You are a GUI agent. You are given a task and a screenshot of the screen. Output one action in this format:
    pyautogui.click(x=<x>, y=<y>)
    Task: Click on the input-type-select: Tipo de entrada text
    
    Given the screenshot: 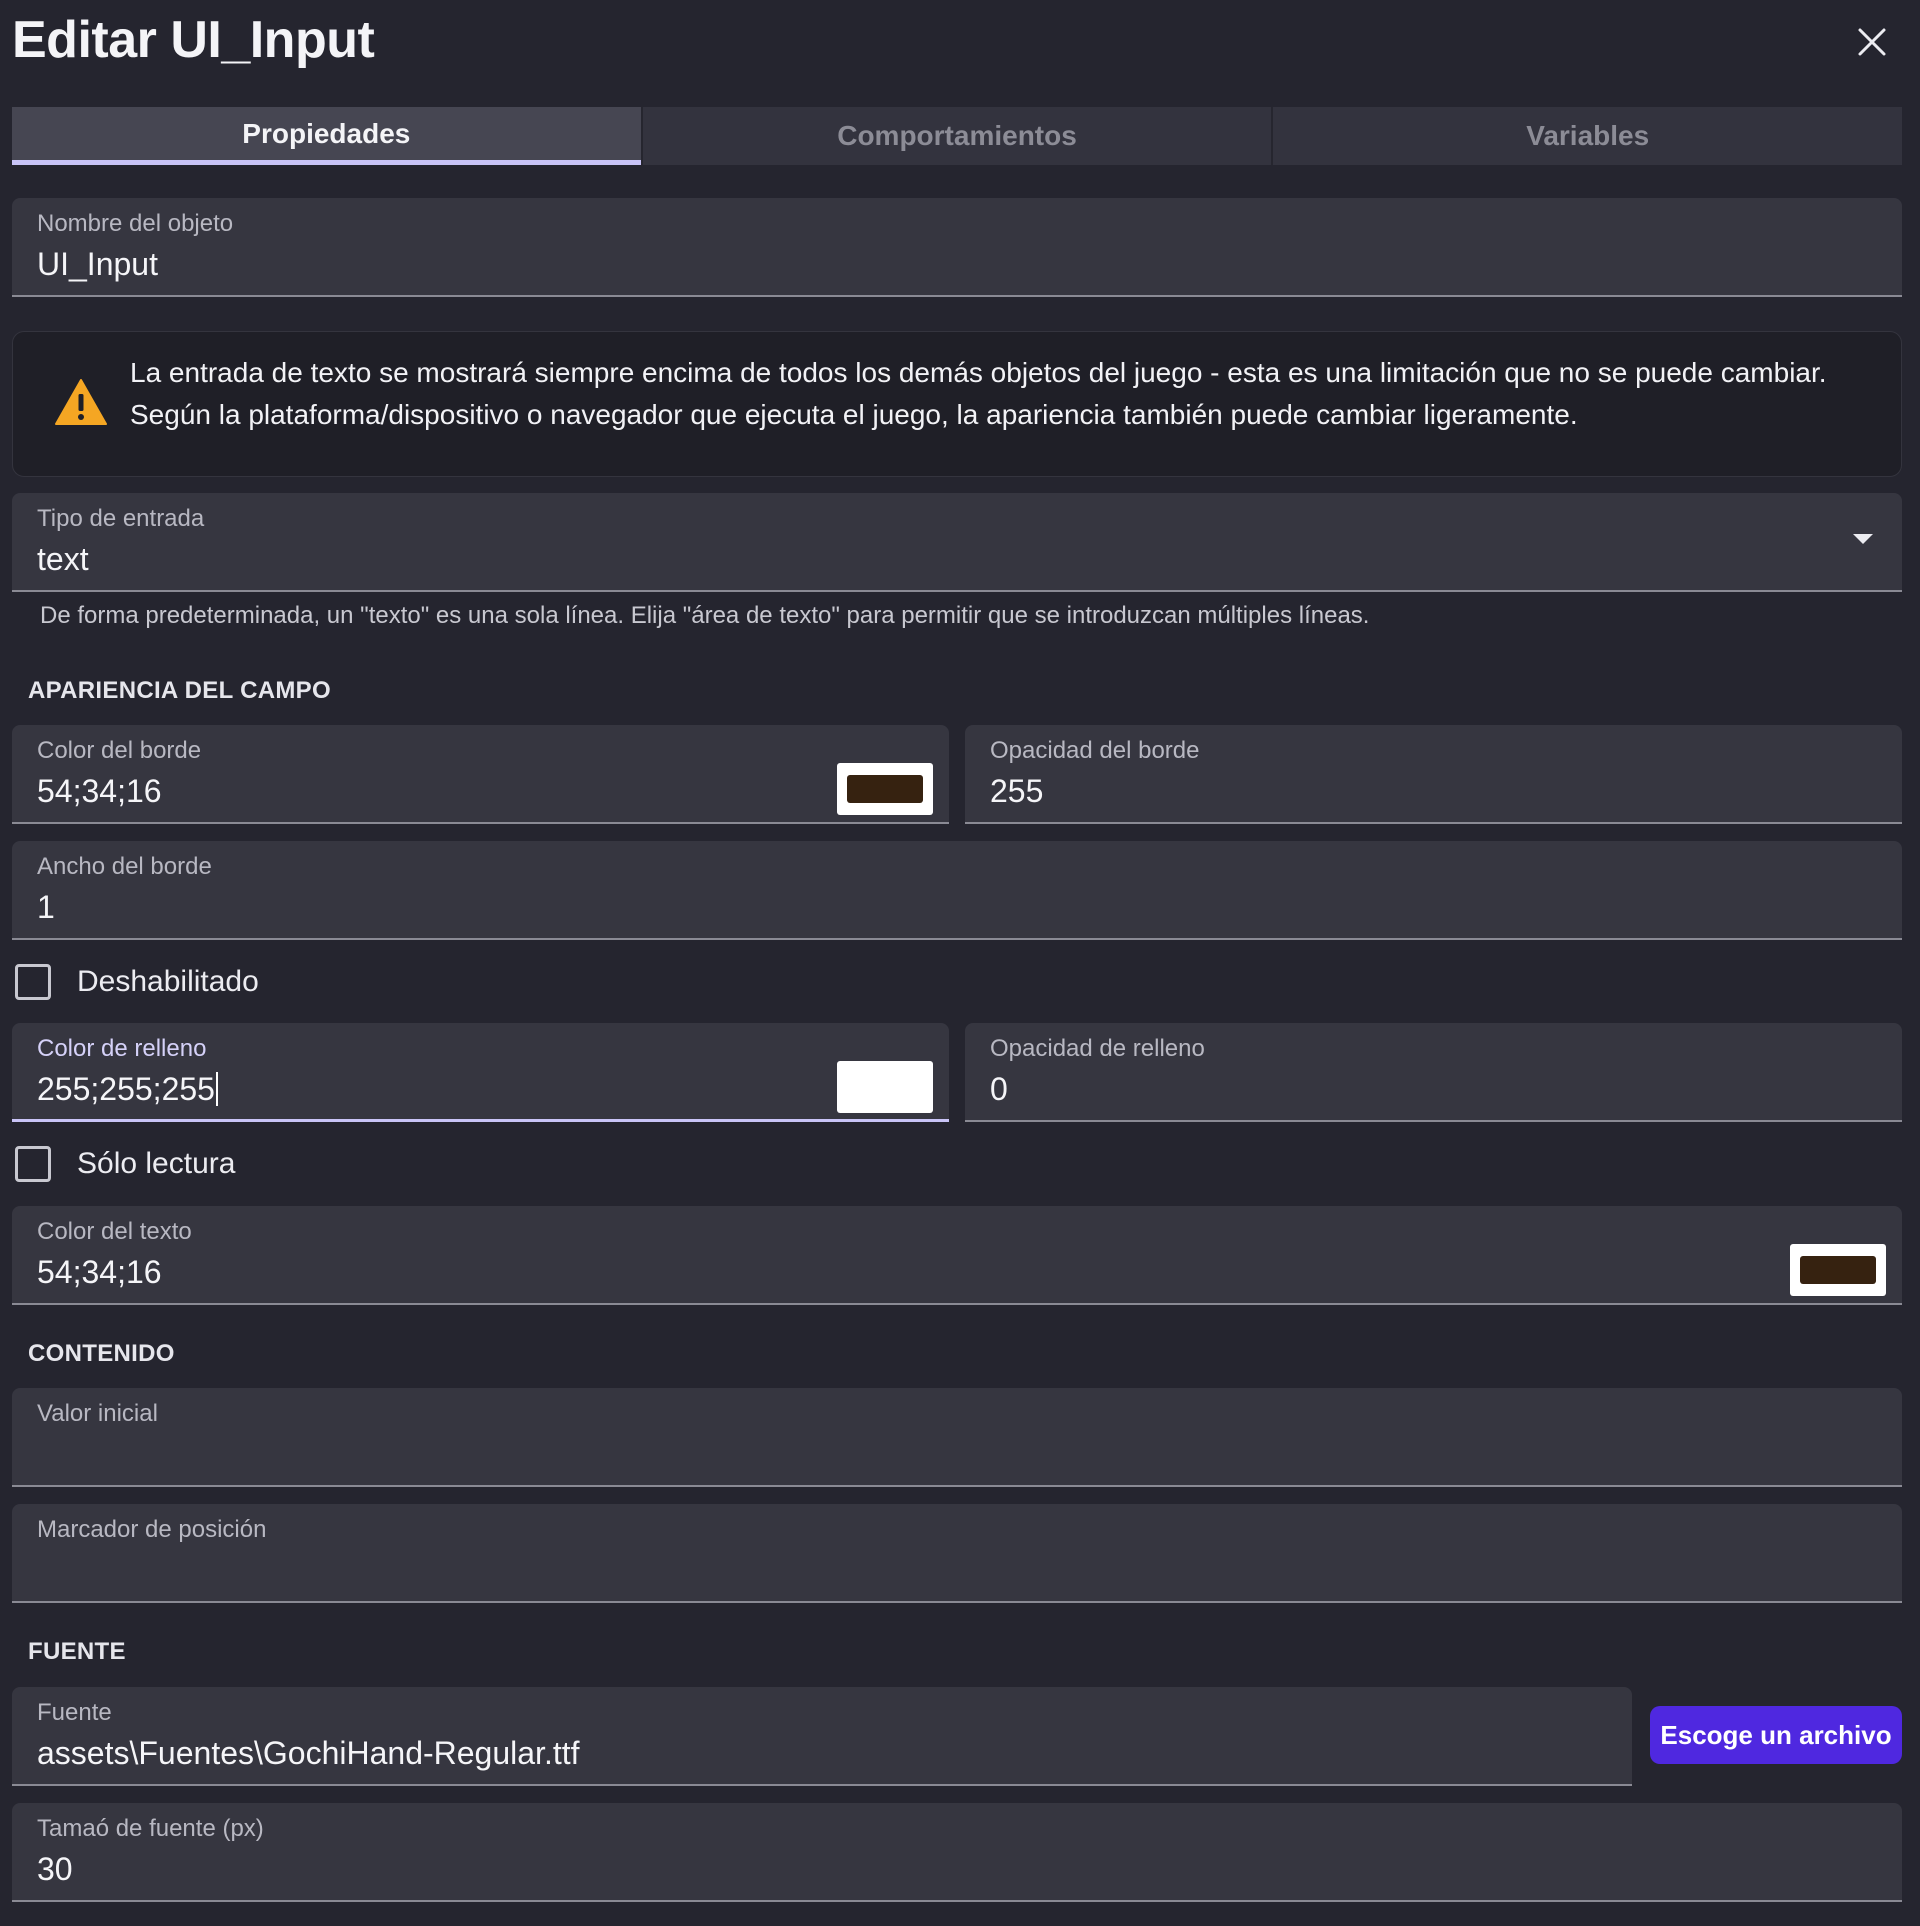 What is the action you would take?
    pyautogui.click(x=957, y=542)
    